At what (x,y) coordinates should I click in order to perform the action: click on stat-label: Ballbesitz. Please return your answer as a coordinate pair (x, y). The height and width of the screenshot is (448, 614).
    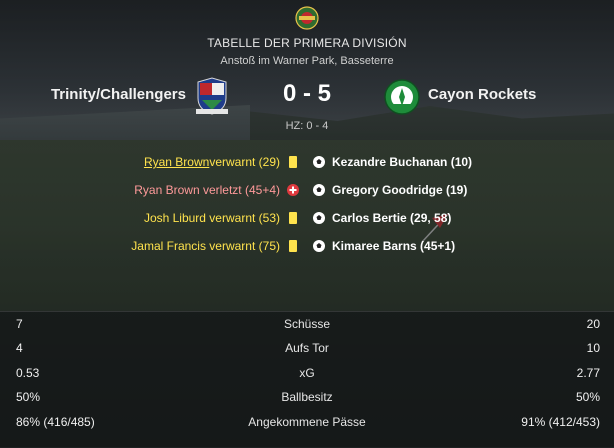
    Looking at the image, I should click on (307, 397).